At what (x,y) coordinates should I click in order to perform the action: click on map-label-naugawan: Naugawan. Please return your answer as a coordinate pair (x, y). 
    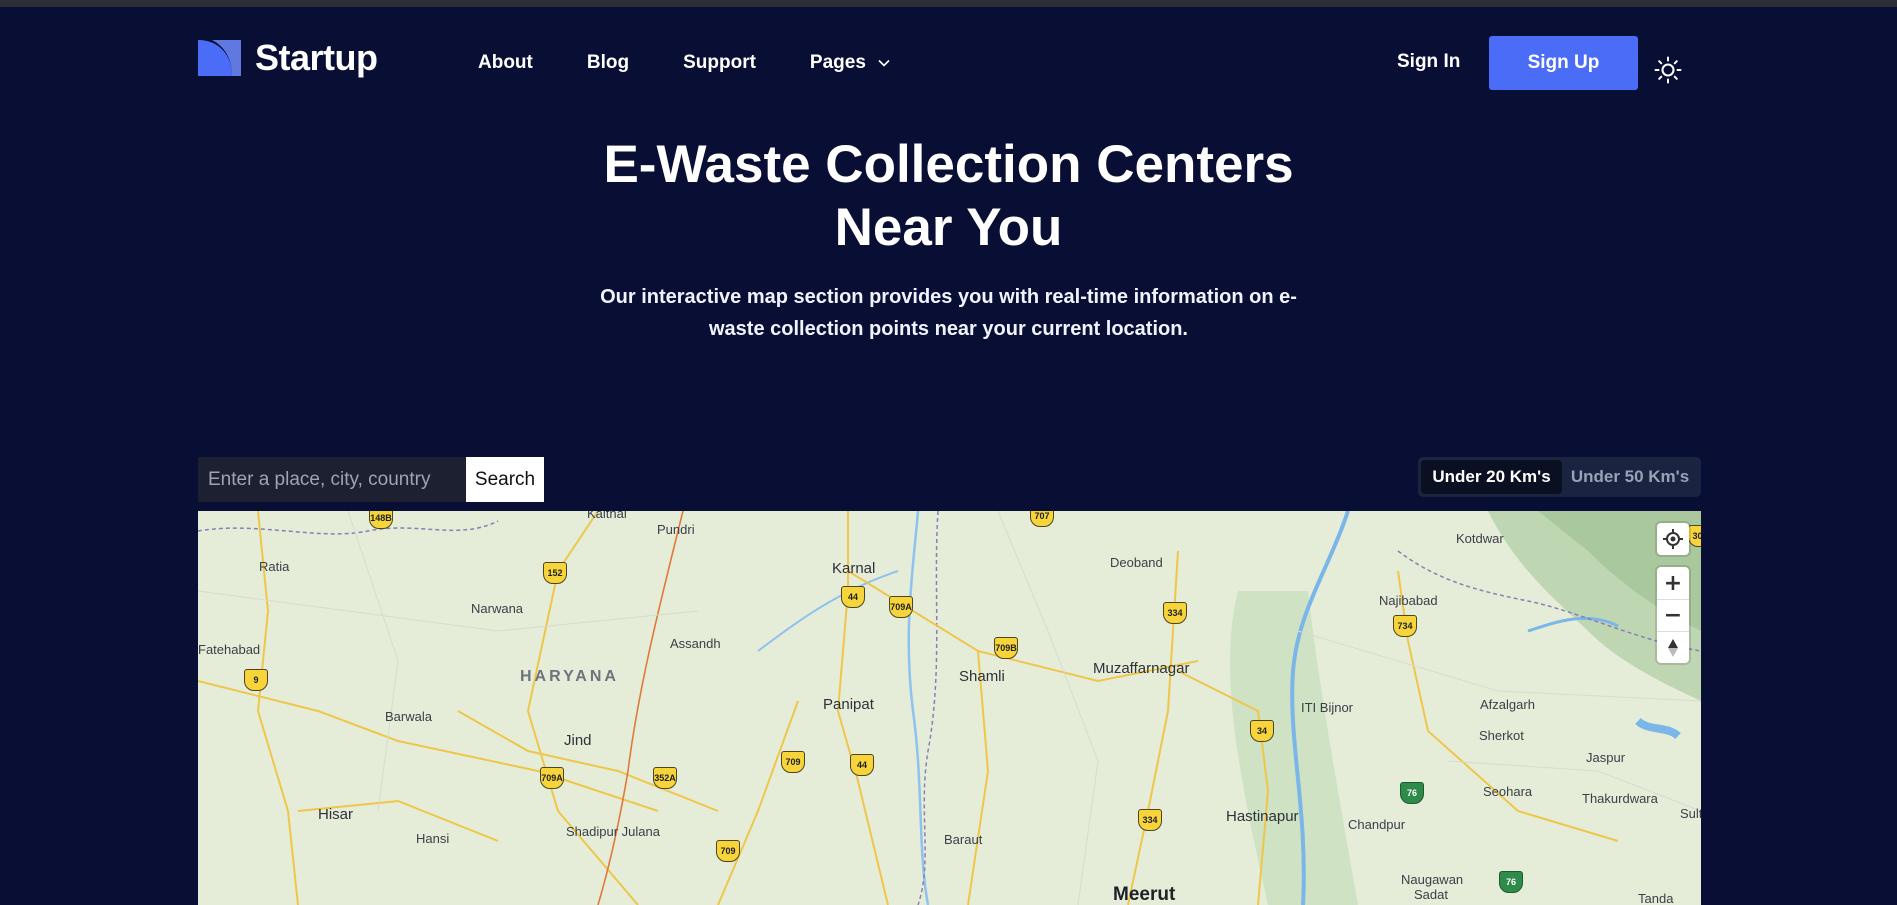
    Looking at the image, I should click on (1432, 879).